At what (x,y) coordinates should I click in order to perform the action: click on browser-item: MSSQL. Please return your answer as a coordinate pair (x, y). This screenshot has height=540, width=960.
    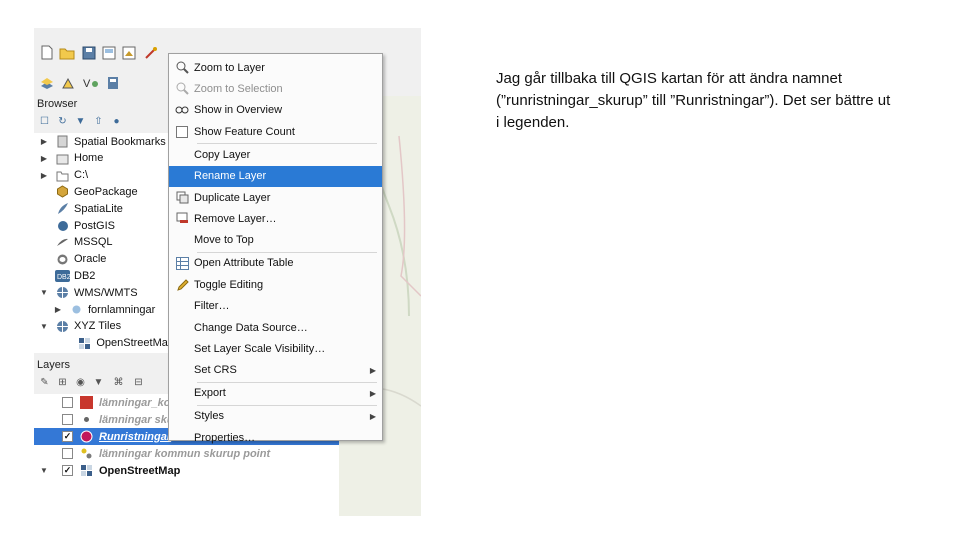
    Looking at the image, I should click on (104, 242).